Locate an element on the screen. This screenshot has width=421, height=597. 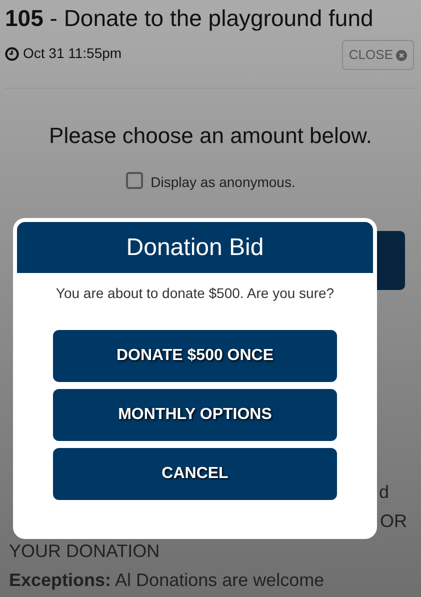
anonymous-label: Display as anonymous. is located at coordinates (223, 182).